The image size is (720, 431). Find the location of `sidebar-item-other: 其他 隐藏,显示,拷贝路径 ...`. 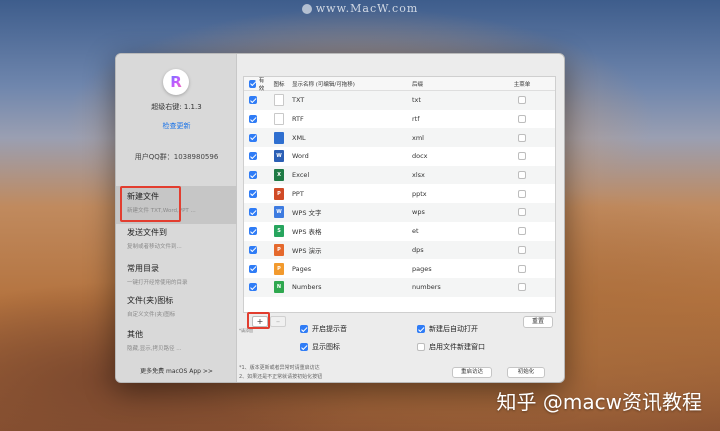

sidebar-item-other: 其他 隐藏,显示,拷贝路径 ... is located at coordinates (176, 343).